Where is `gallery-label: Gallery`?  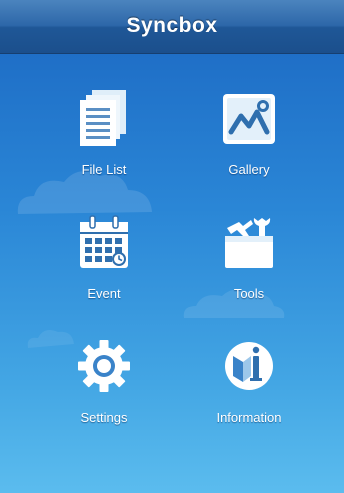 gallery-label: Gallery is located at coordinates (249, 169).